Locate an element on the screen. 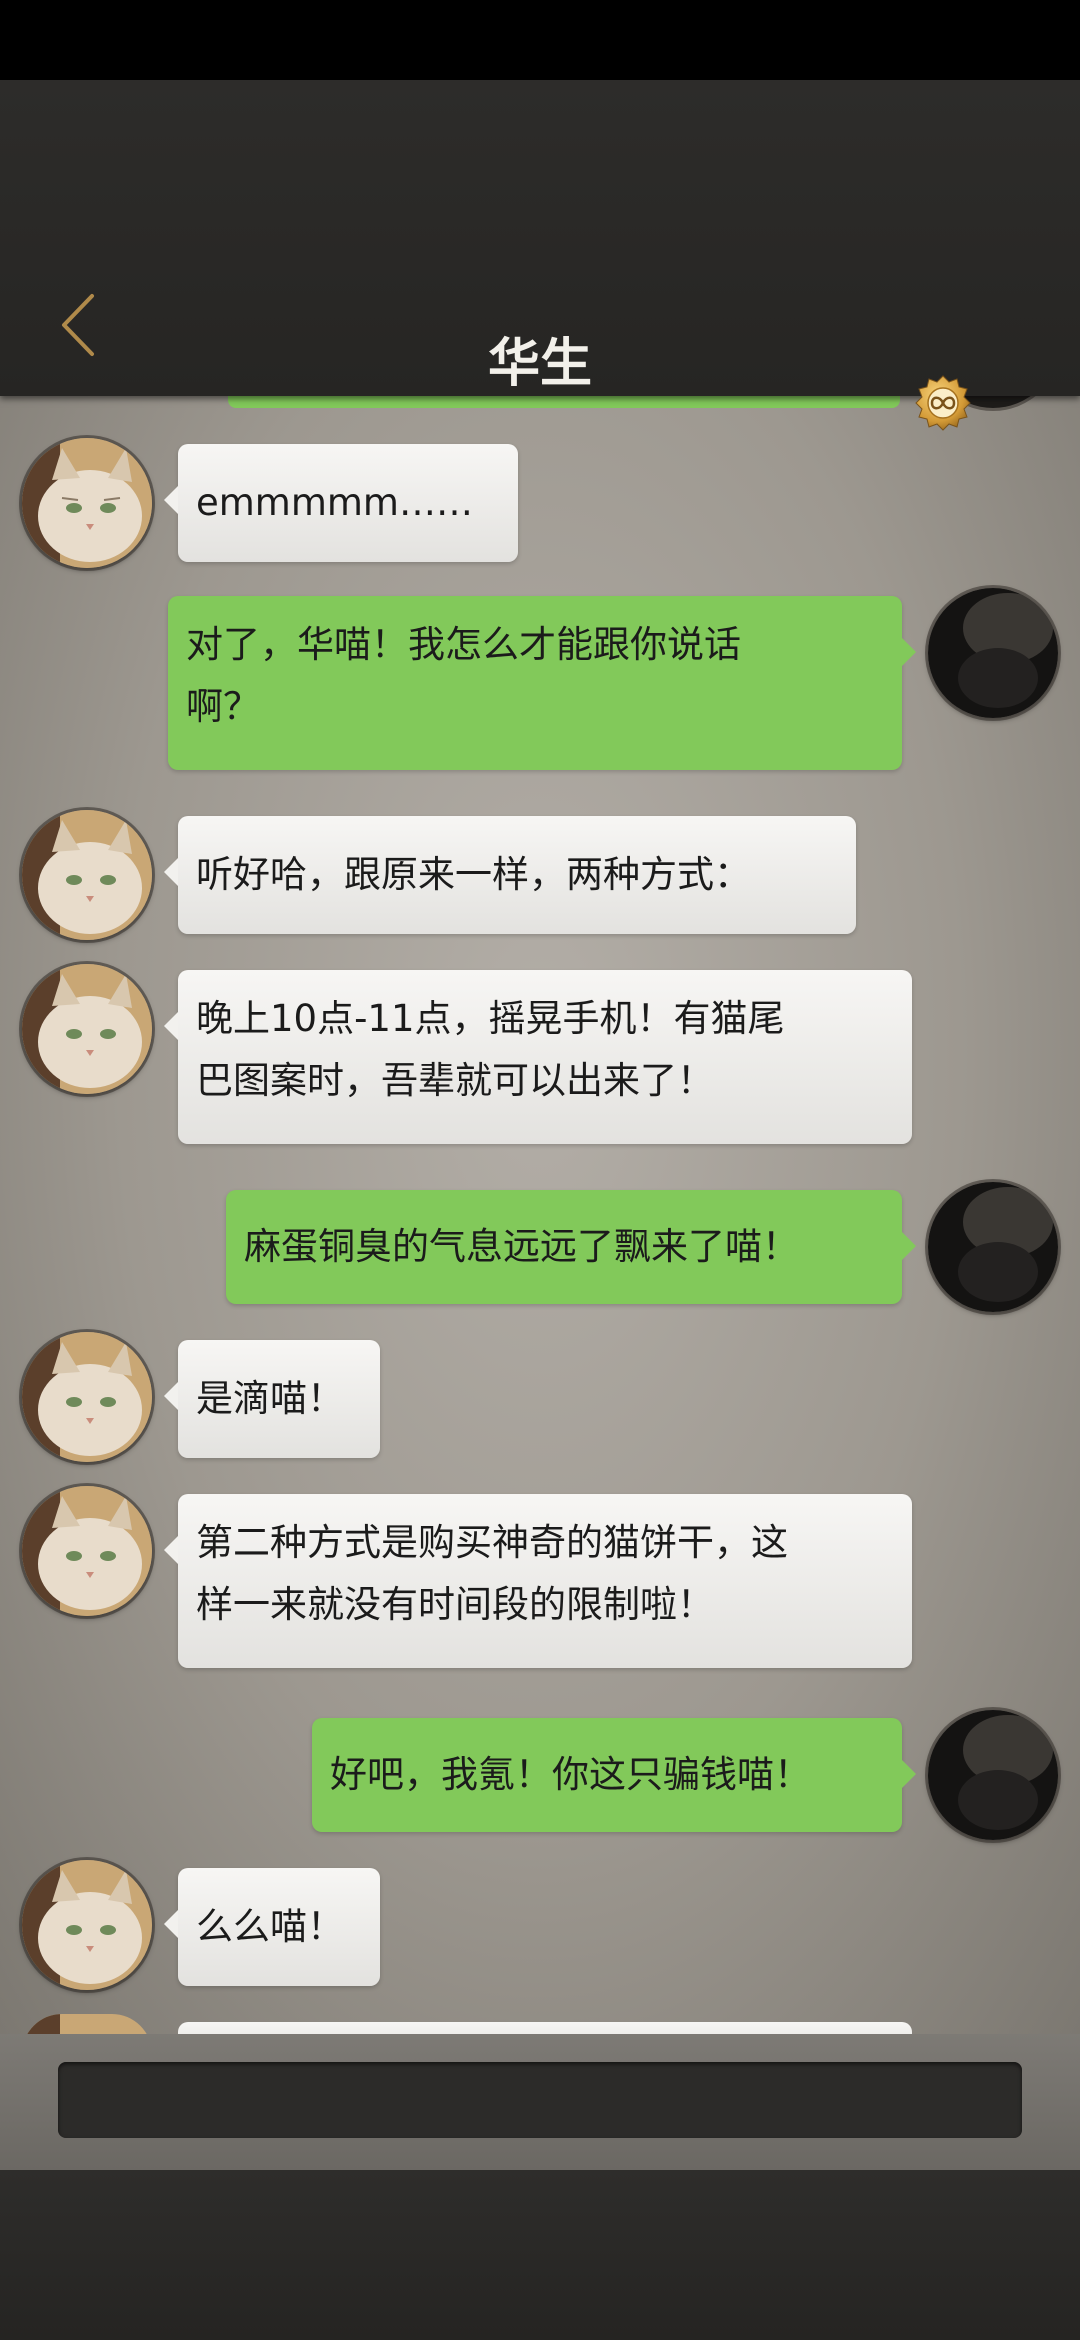  coin-button is located at coordinates (943, 403).